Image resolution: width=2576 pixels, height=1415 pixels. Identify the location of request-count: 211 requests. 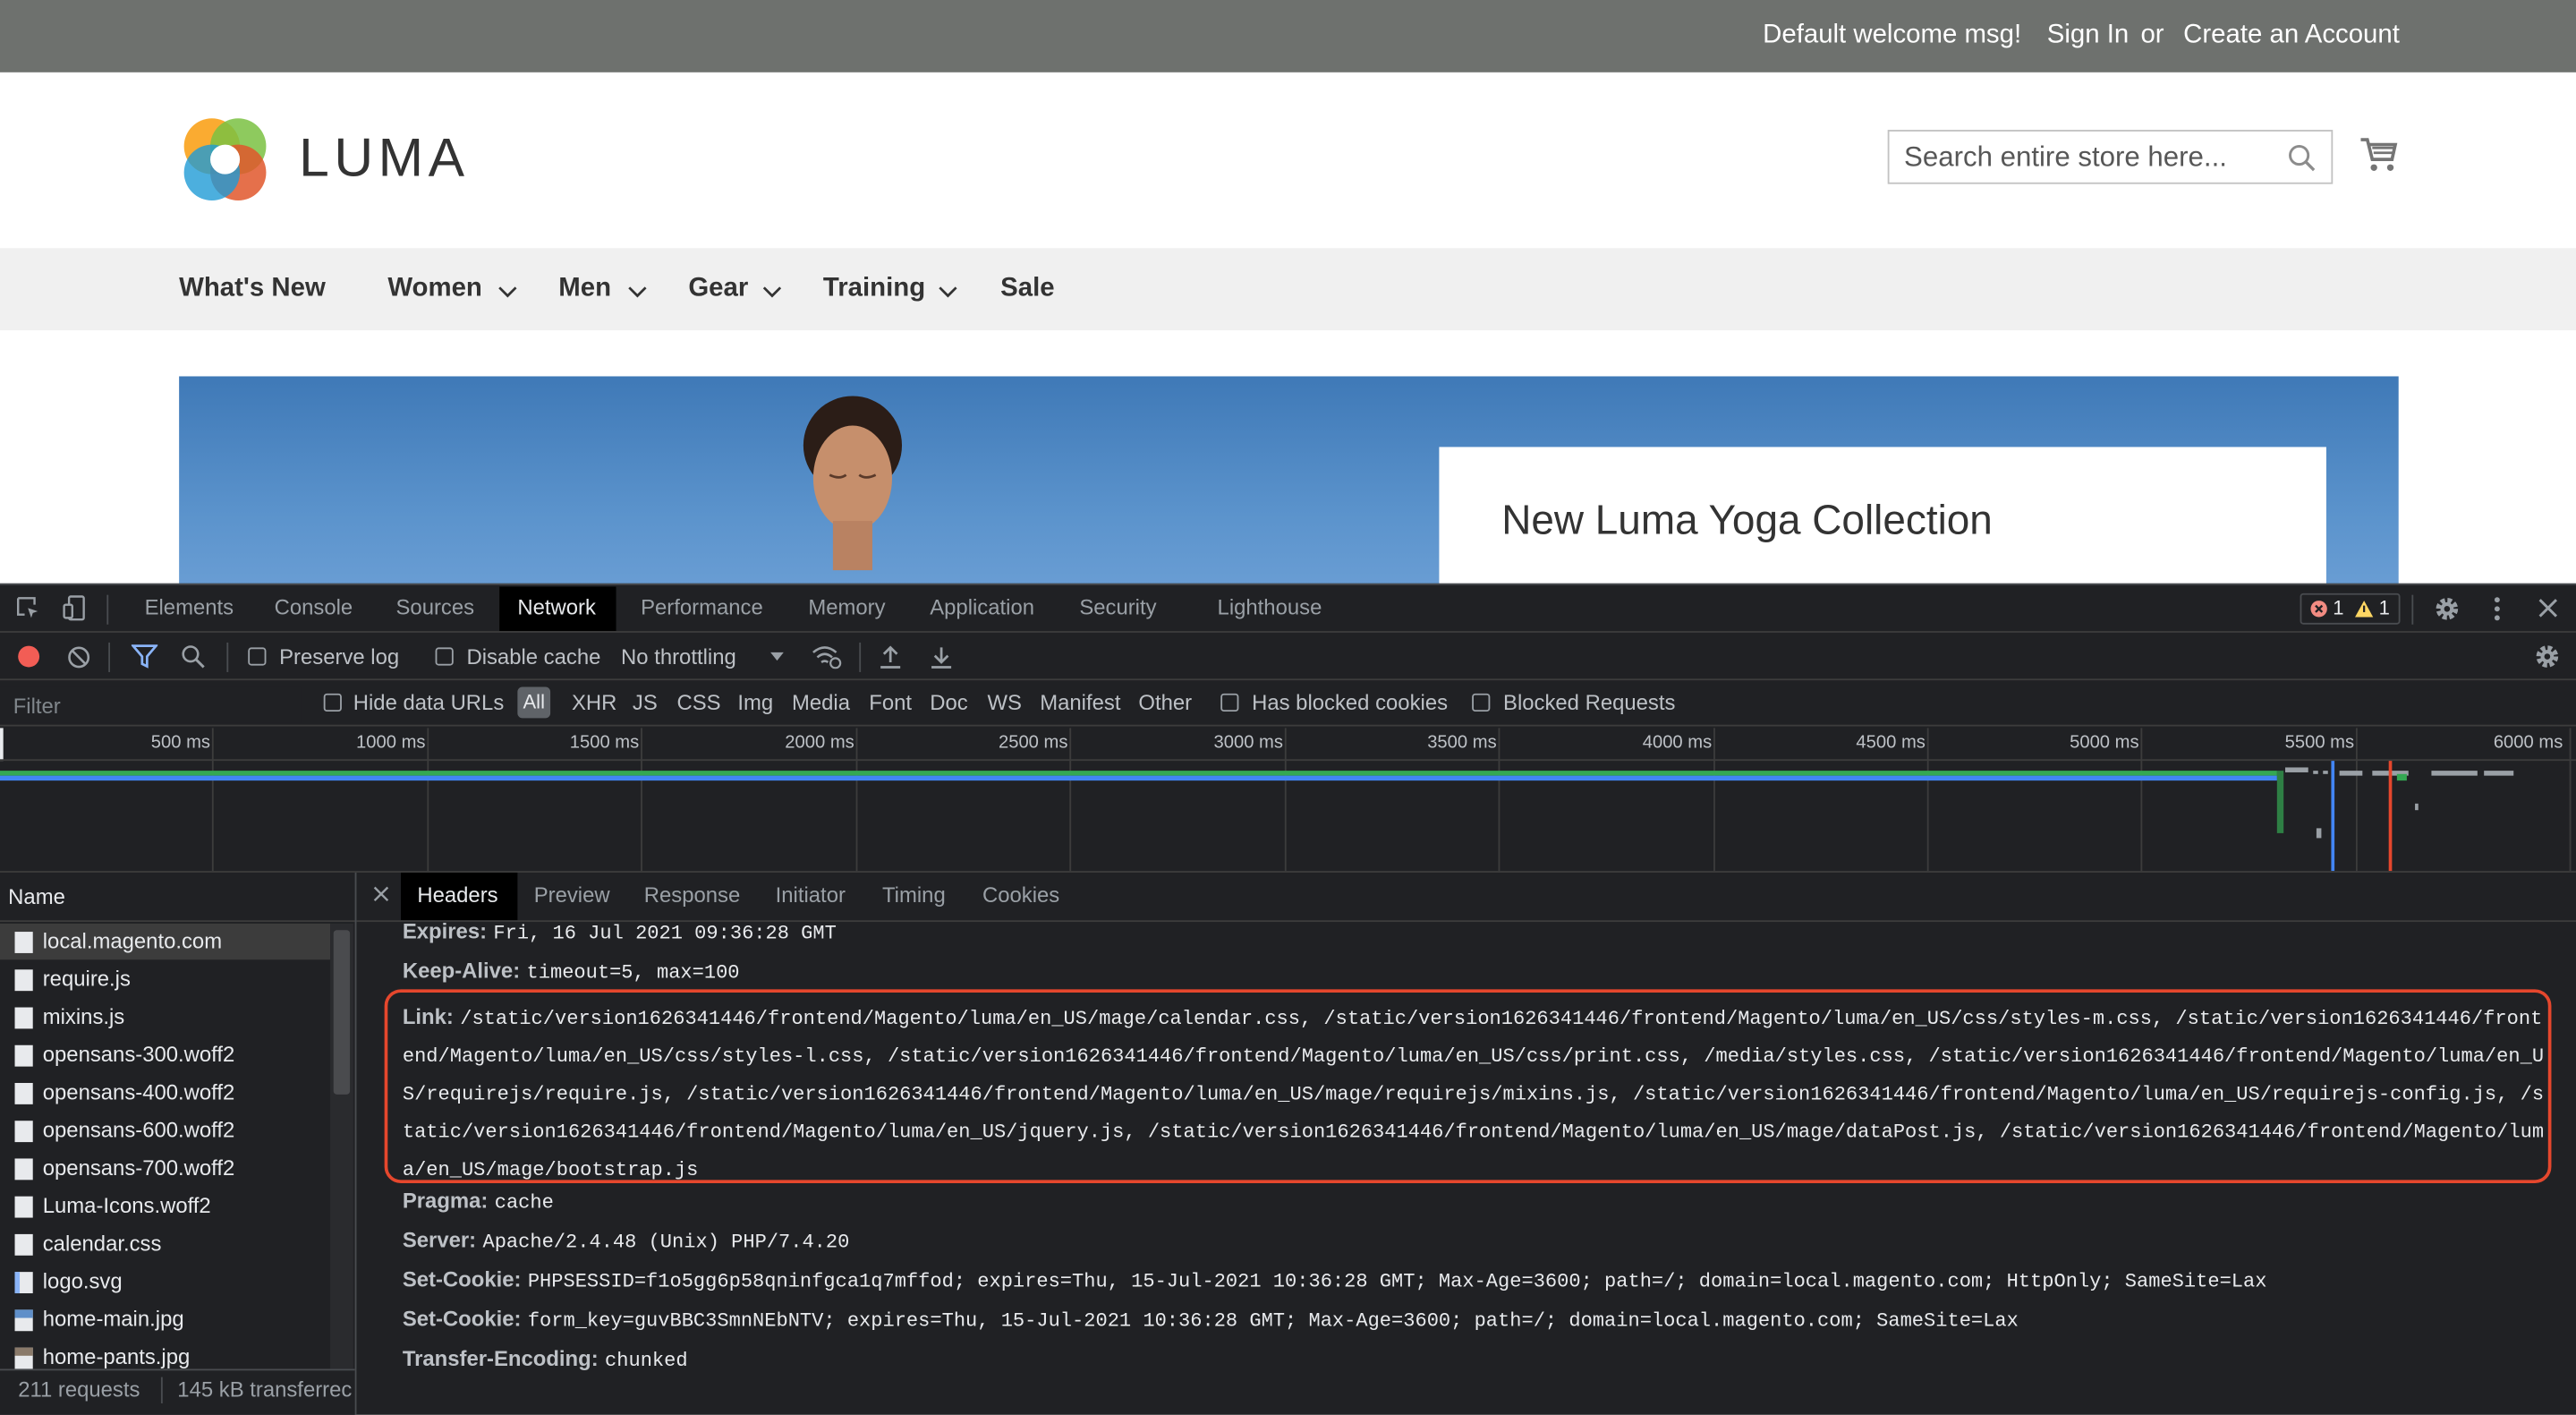
(79, 1389).